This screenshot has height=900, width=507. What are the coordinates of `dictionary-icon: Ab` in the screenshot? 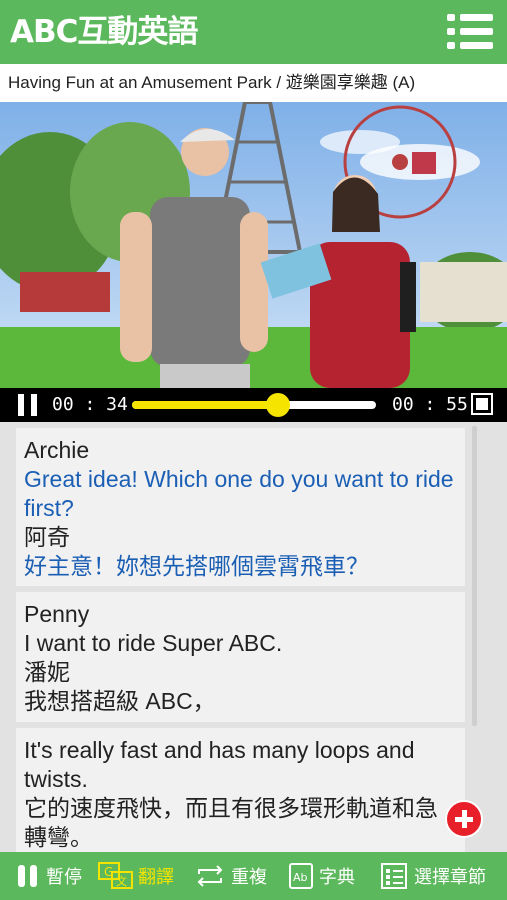 It's located at (301, 876).